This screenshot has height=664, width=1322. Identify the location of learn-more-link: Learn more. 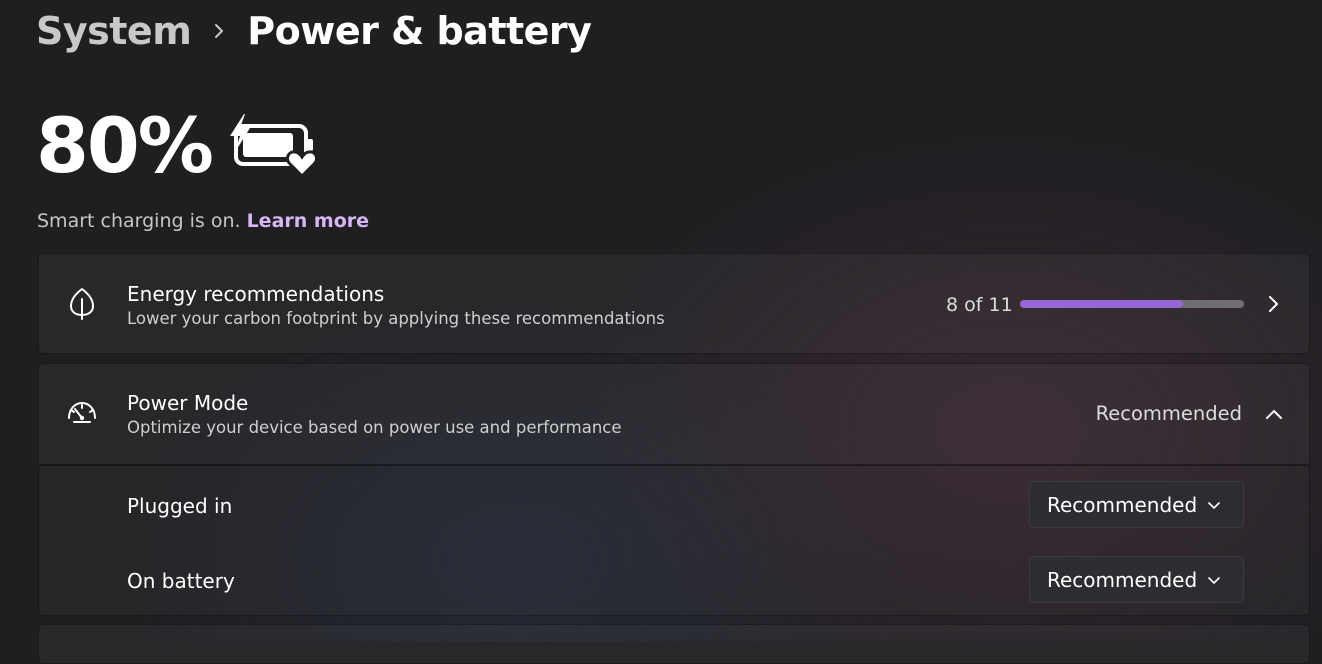
(308, 221).